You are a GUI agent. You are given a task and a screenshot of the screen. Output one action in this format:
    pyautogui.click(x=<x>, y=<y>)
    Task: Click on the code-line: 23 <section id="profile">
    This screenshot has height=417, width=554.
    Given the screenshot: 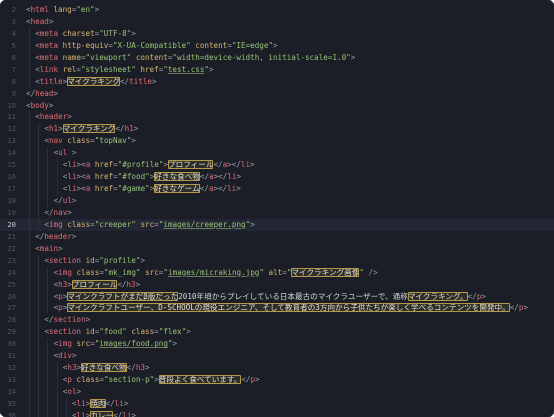 What is the action you would take?
    pyautogui.click(x=277, y=260)
    